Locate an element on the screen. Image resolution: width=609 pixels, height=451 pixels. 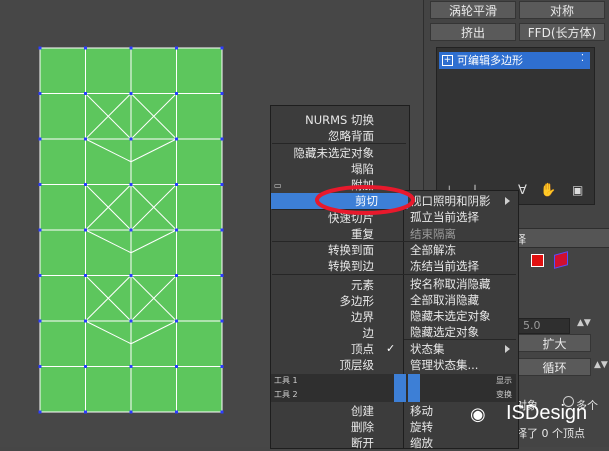
menu-right-item: 冻结当前选择 is located at coordinates (460, 266).